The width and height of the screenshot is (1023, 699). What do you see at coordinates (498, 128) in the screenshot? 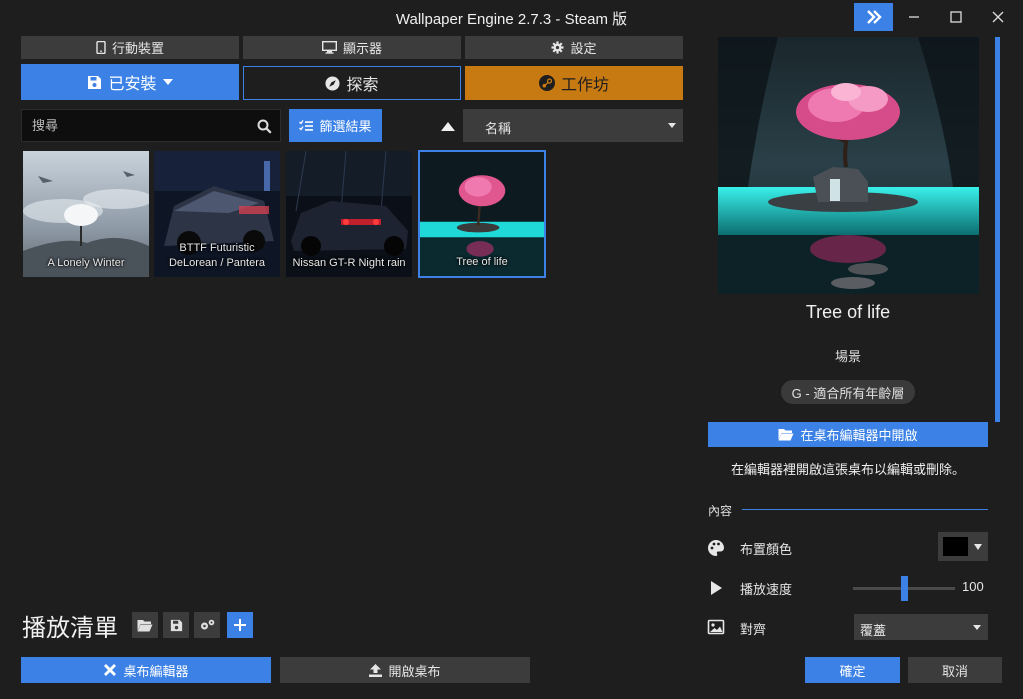
I see `sort-by-value: 名稱` at bounding box center [498, 128].